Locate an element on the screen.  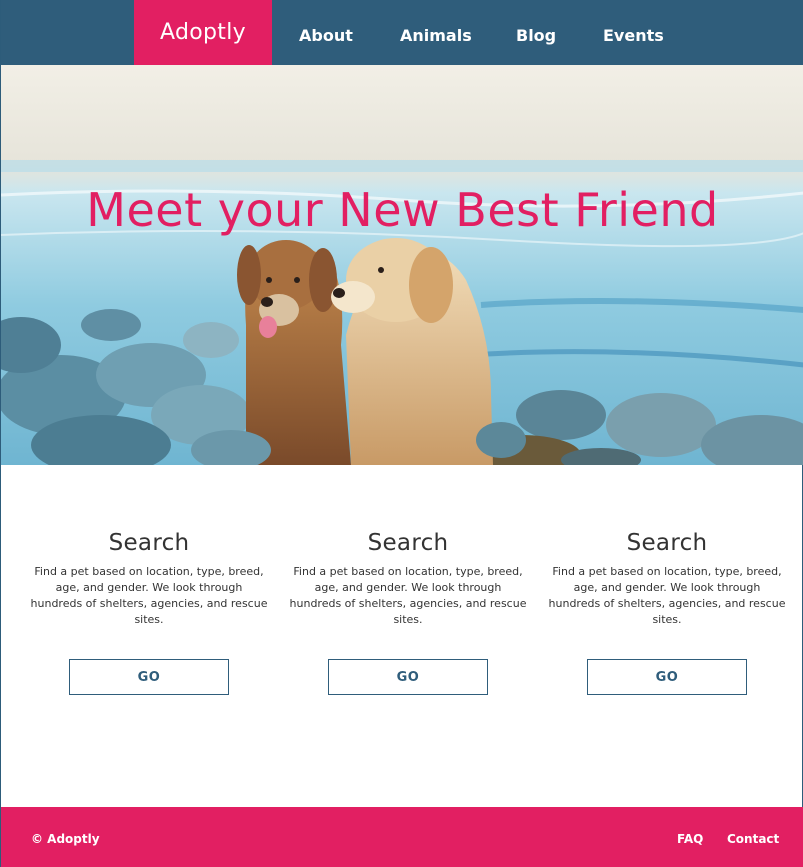
nav-link-events: Events is located at coordinates (633, 35).